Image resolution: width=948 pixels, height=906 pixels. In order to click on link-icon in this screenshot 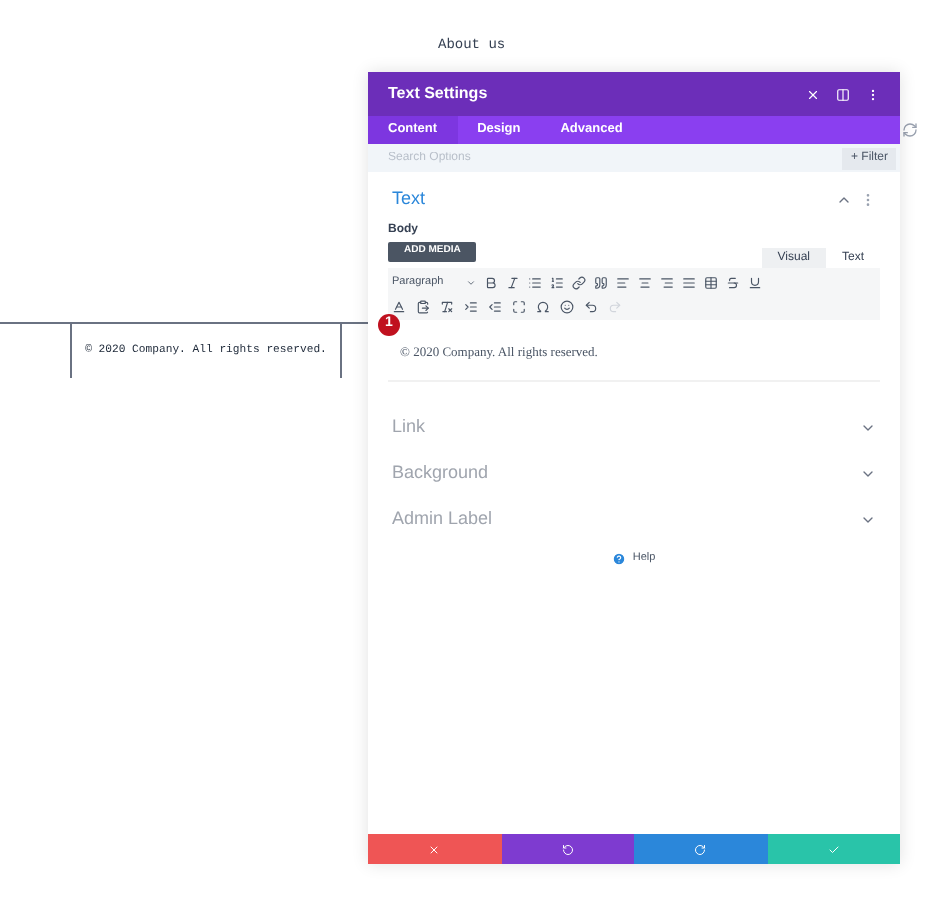, I will do `click(579, 282)`.